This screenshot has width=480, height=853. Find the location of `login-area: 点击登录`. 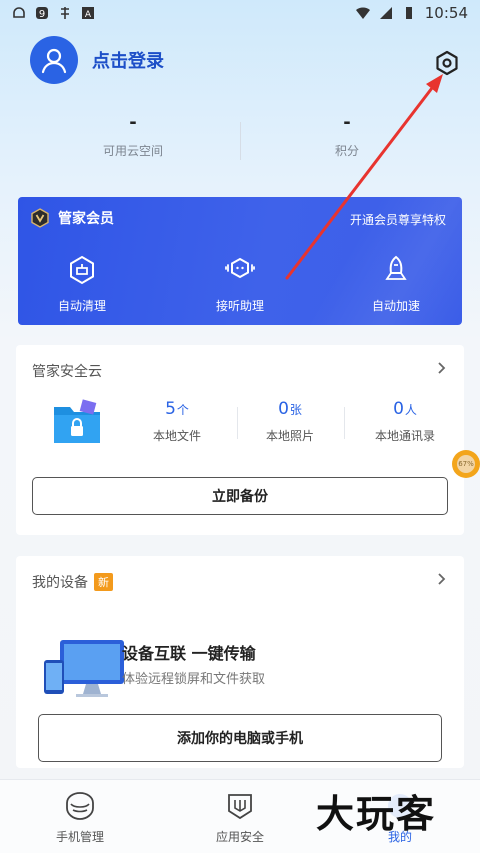

login-area: 点击登录 is located at coordinates (97, 60).